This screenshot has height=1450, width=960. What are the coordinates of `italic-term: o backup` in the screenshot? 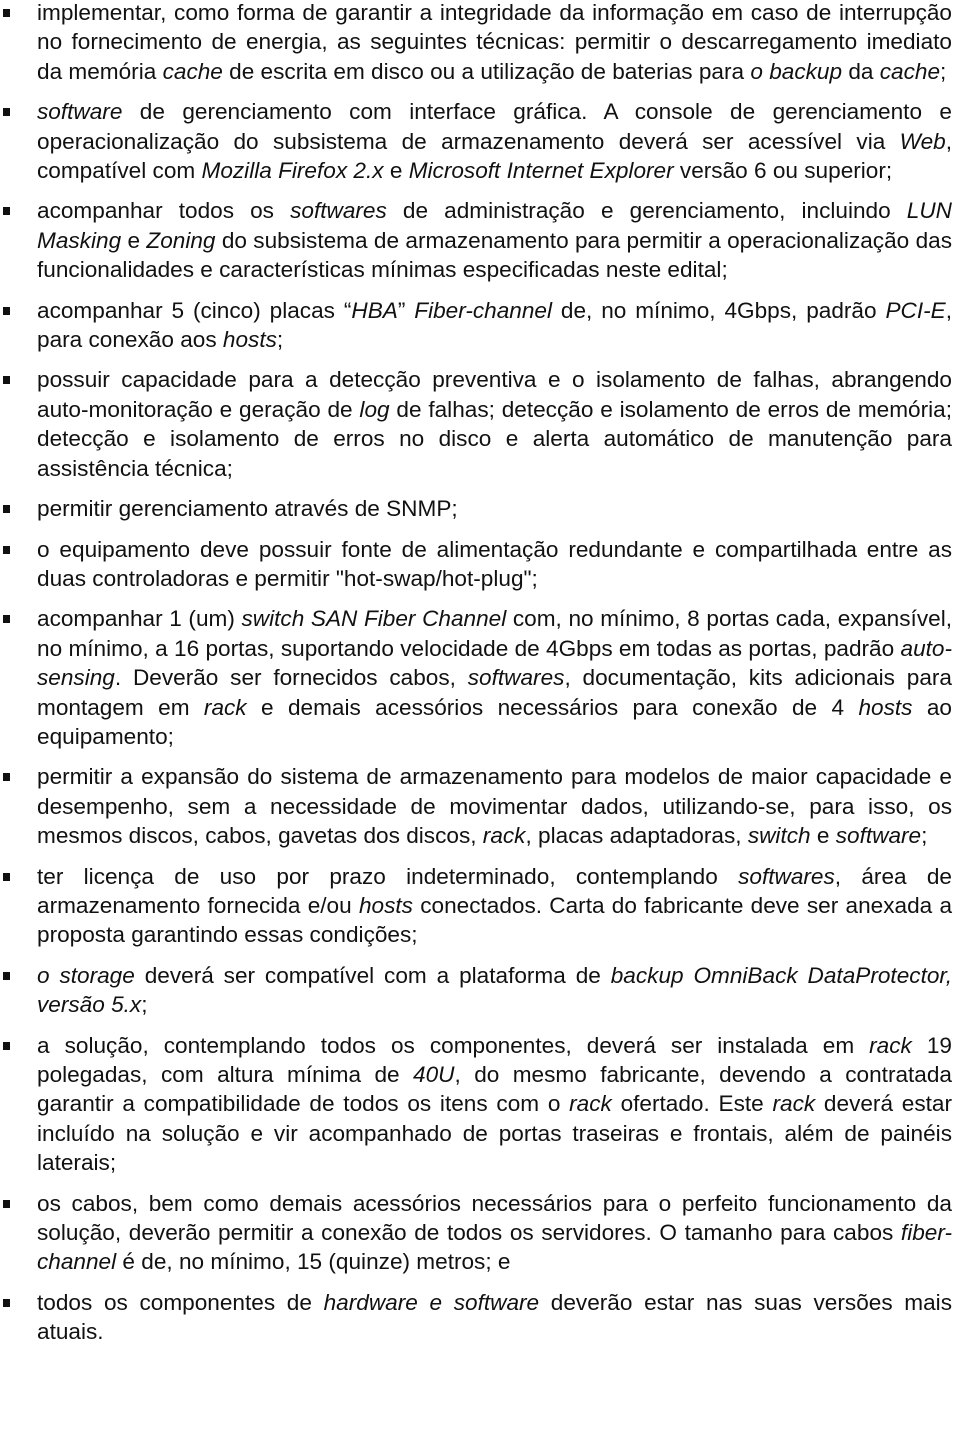 It's located at (796, 71).